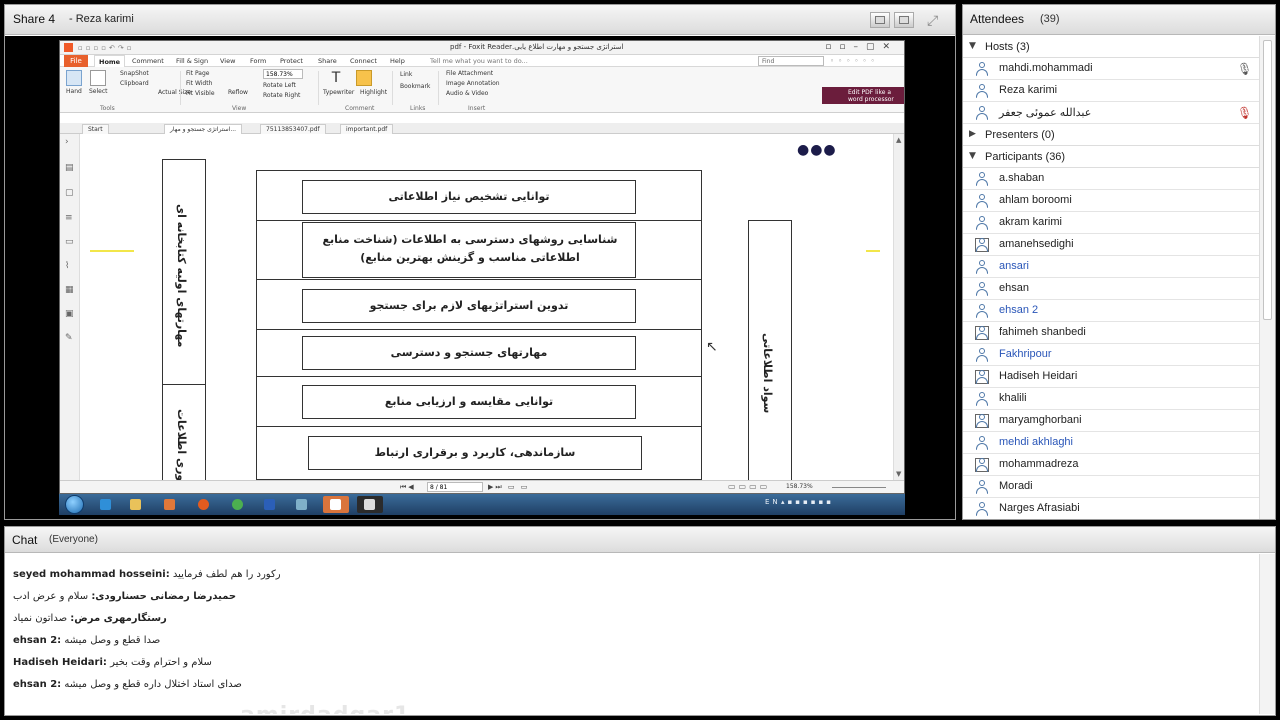 This screenshot has width=1280, height=720. What do you see at coordinates (473, 83) in the screenshot?
I see `image-annotation-button: Image Annotation` at bounding box center [473, 83].